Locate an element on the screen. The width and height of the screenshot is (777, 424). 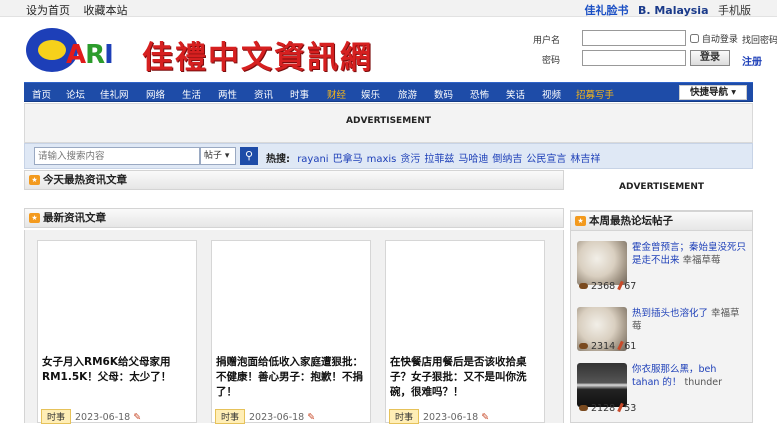
hot-search-term: 巴拿马 is located at coordinates (348, 159).